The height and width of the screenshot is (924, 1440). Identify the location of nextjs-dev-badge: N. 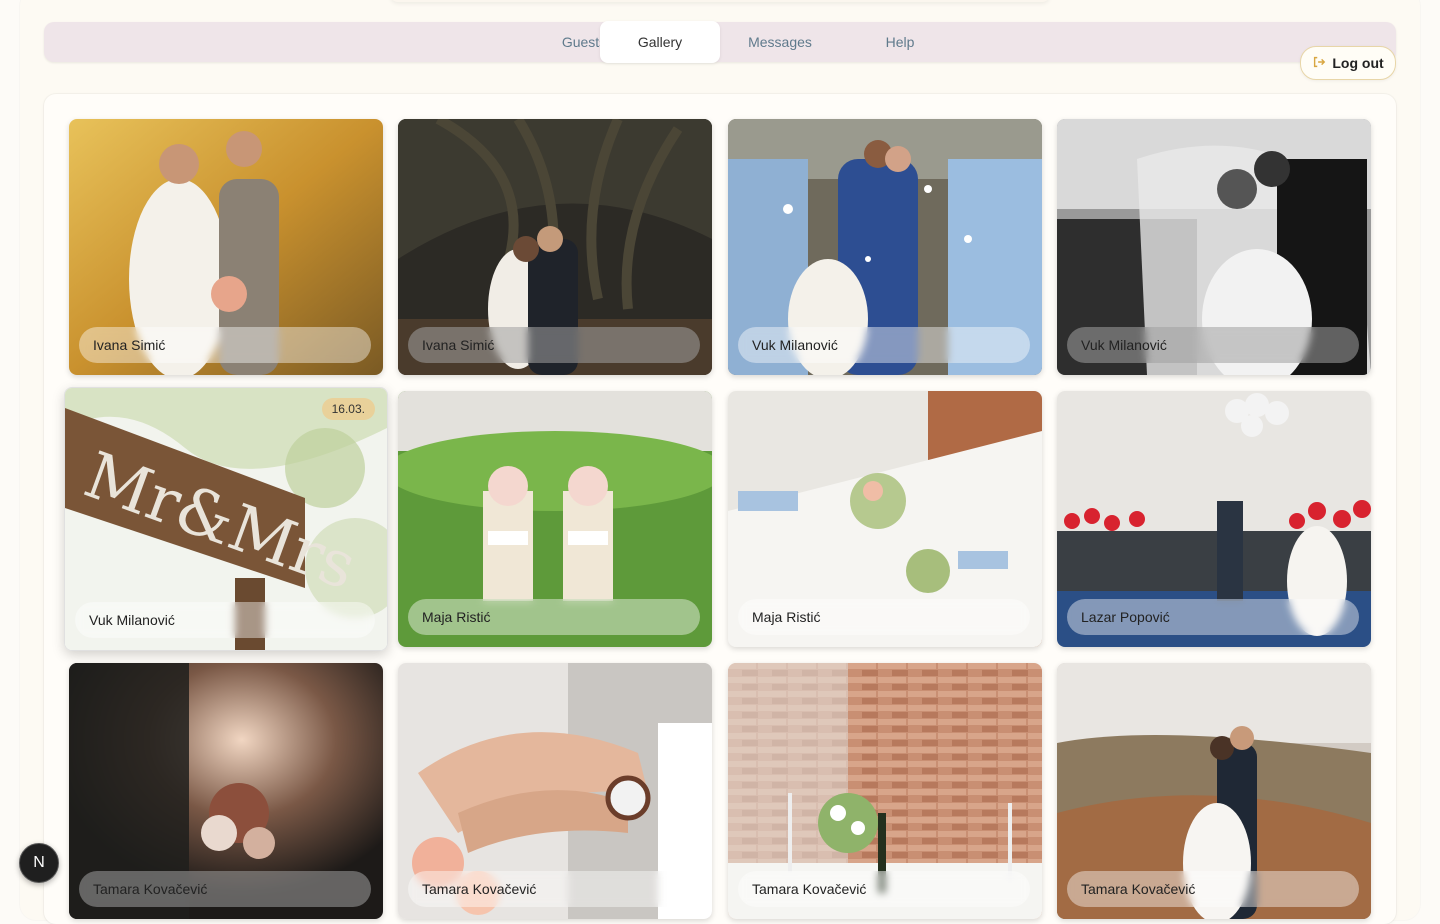
(39, 863).